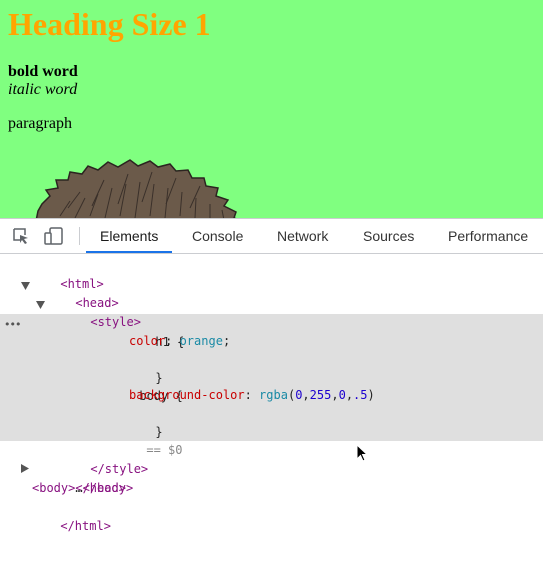 This screenshot has height=562, width=543. I want to click on body-open-tag: <body>, so click(54, 488).